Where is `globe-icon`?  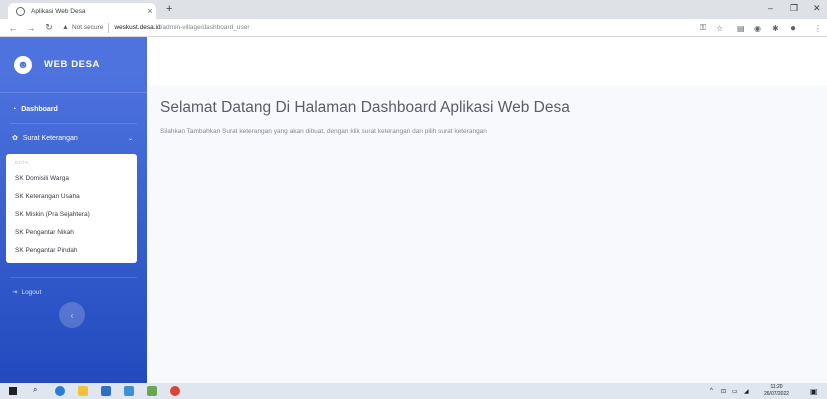
globe-icon is located at coordinates (20, 11).